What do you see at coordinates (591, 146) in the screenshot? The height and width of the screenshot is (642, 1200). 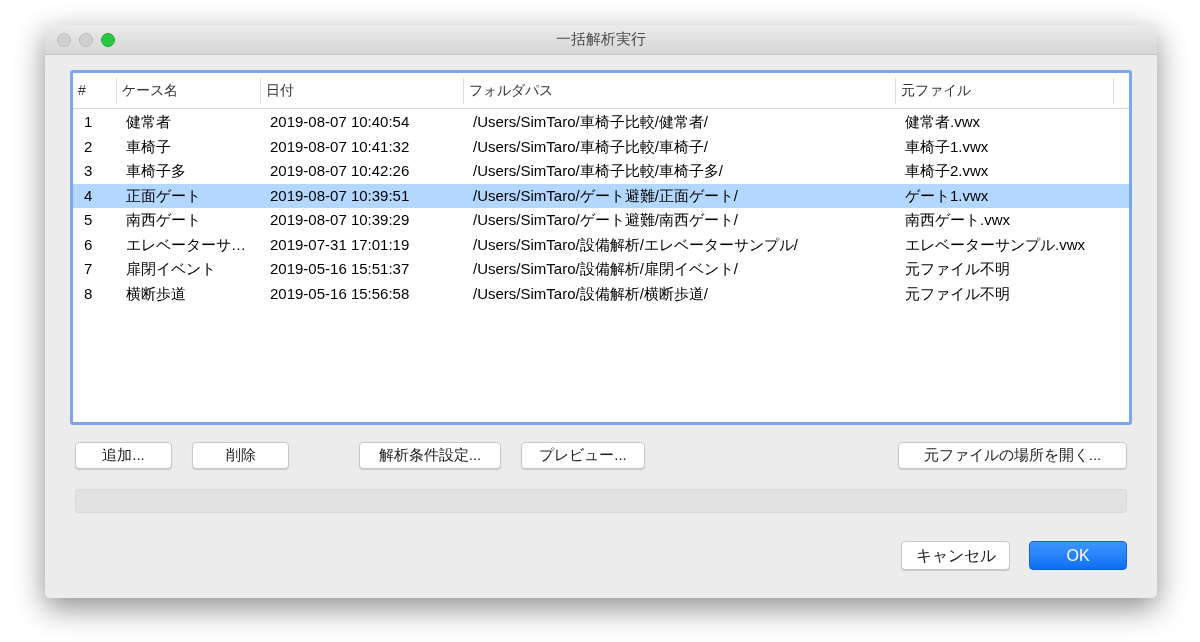 I see `table-cell: /Users/SimTaro/車椅子比較/車椅子/` at bounding box center [591, 146].